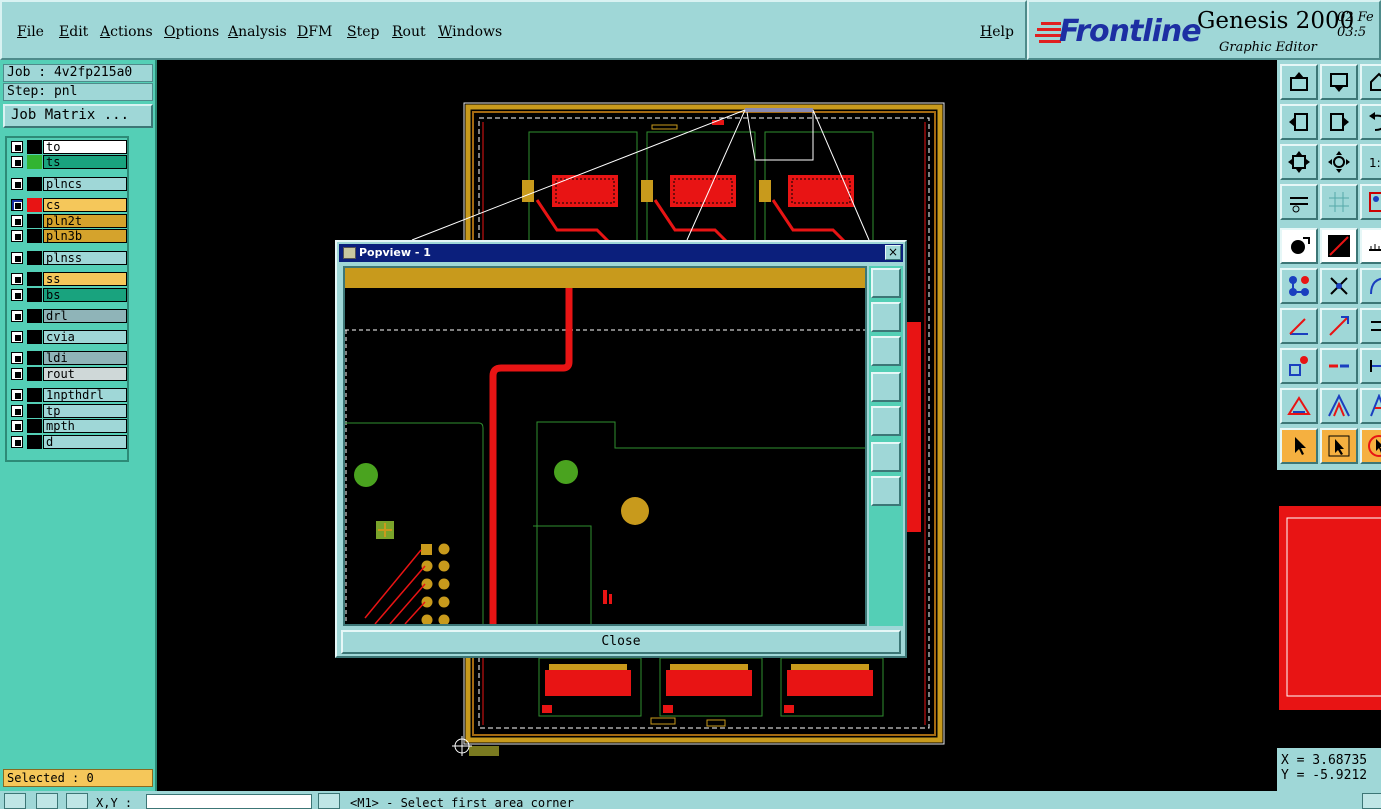 This screenshot has width=1381, height=809. What do you see at coordinates (85, 147) in the screenshot?
I see `layer-name: to` at bounding box center [85, 147].